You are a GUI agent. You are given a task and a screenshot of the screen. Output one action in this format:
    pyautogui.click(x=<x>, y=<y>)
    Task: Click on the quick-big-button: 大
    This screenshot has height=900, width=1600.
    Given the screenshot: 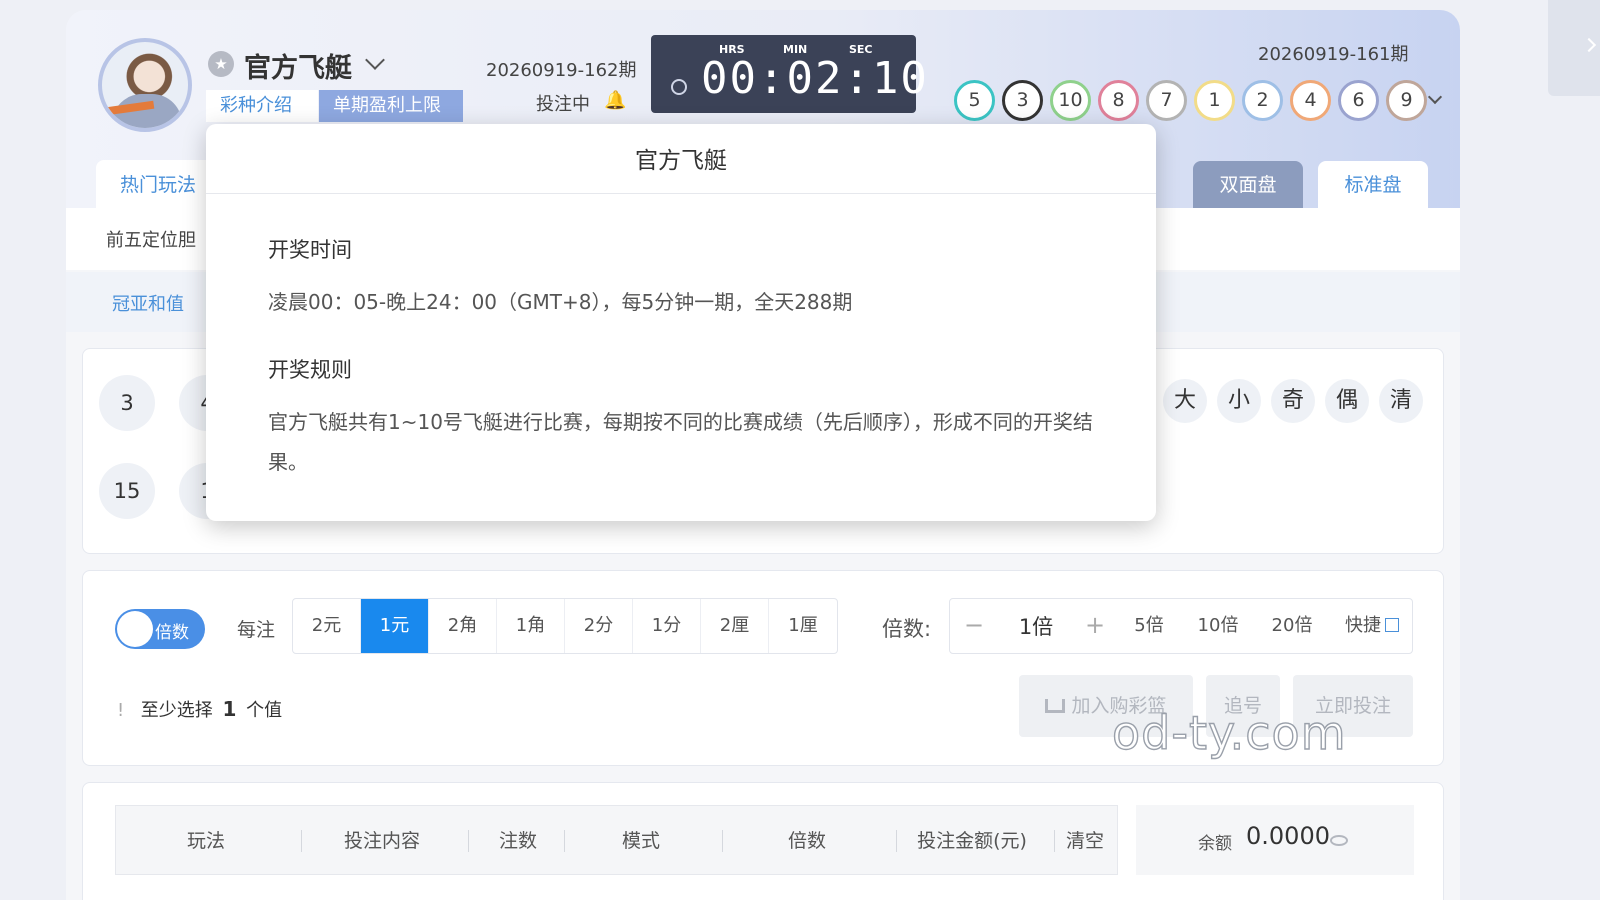 What is the action you would take?
    pyautogui.click(x=1185, y=401)
    